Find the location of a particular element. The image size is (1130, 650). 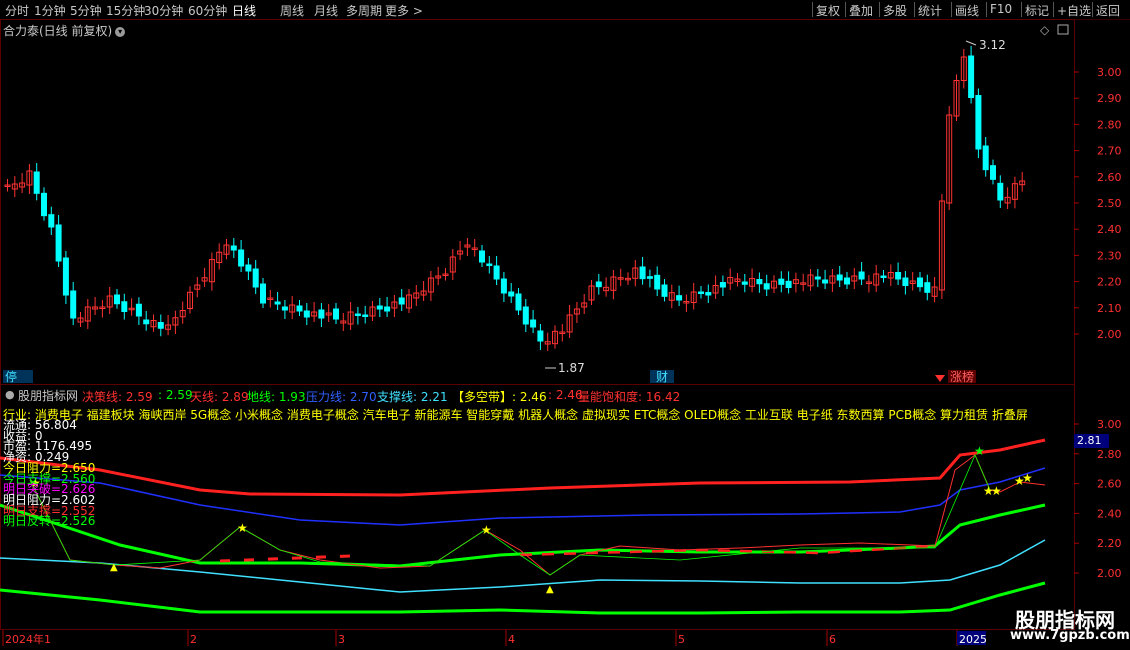

diamond-icon: ◇ is located at coordinates (1045, 30).